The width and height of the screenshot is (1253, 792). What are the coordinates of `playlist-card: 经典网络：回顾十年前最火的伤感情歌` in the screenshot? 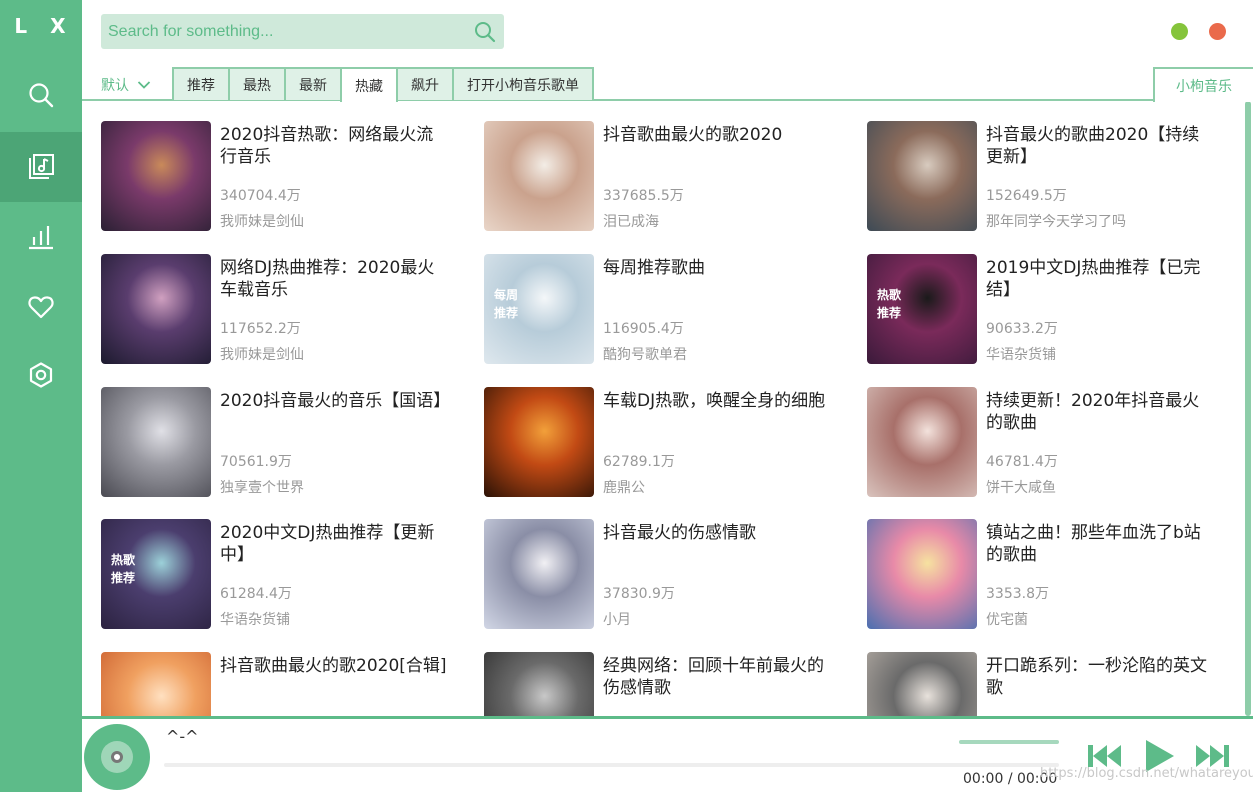 It's located at (664, 684).